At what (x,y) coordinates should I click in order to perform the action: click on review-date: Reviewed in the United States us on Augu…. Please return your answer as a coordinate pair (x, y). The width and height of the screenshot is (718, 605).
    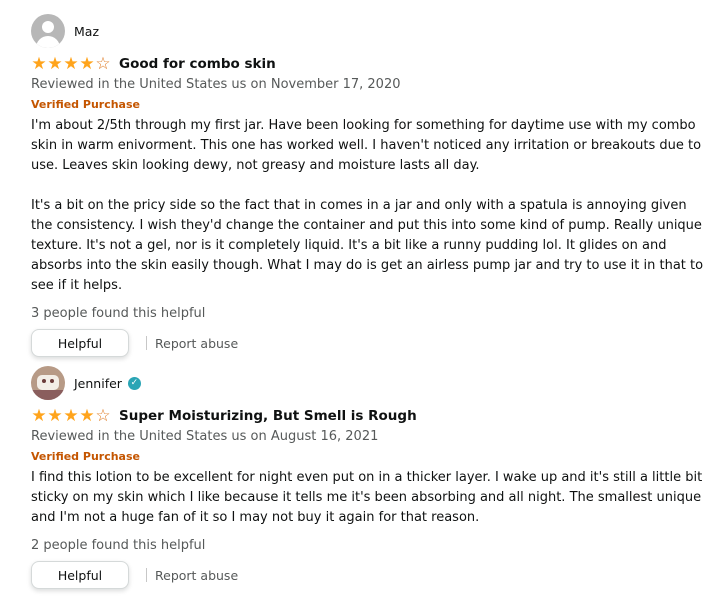
    Looking at the image, I should click on (205, 436).